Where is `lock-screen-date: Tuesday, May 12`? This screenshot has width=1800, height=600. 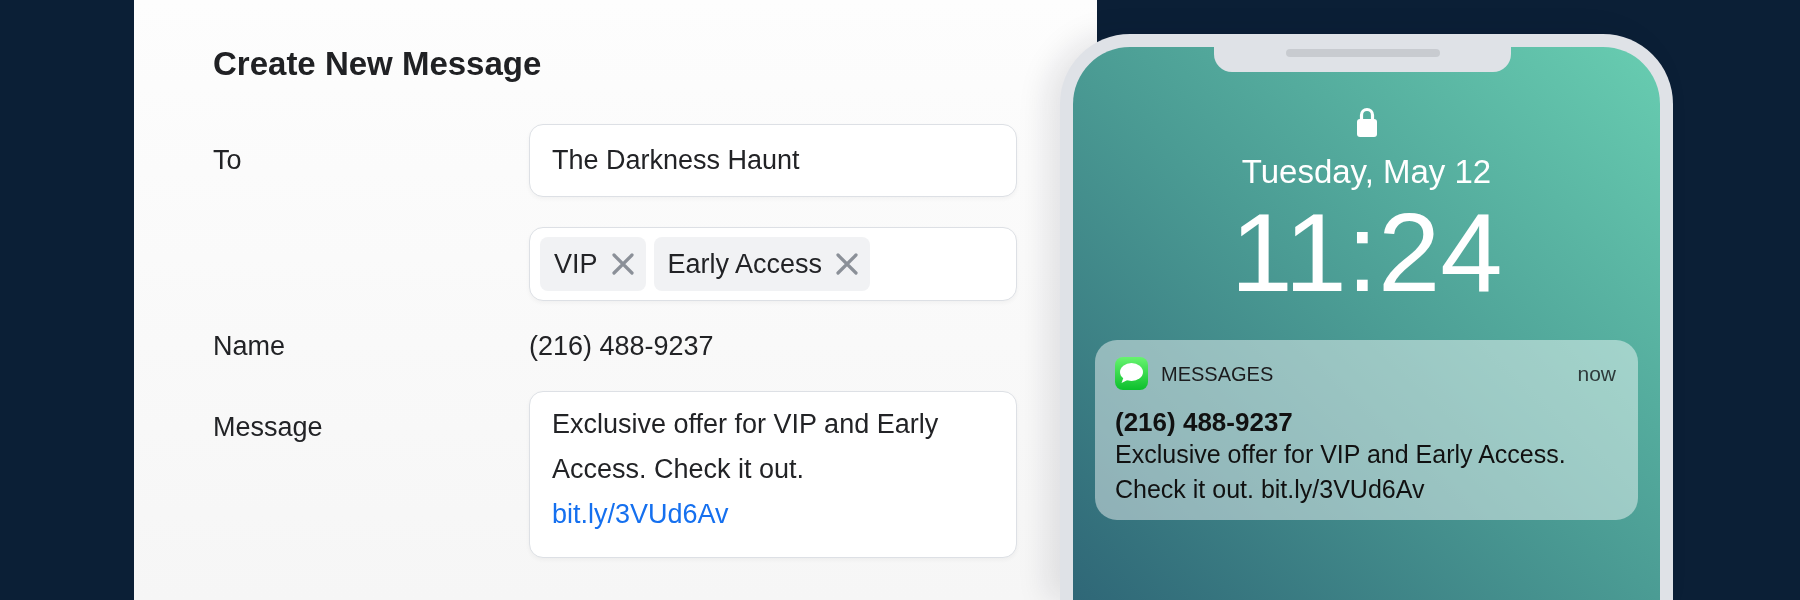
lock-screen-date: Tuesday, May 12 is located at coordinates (1366, 172).